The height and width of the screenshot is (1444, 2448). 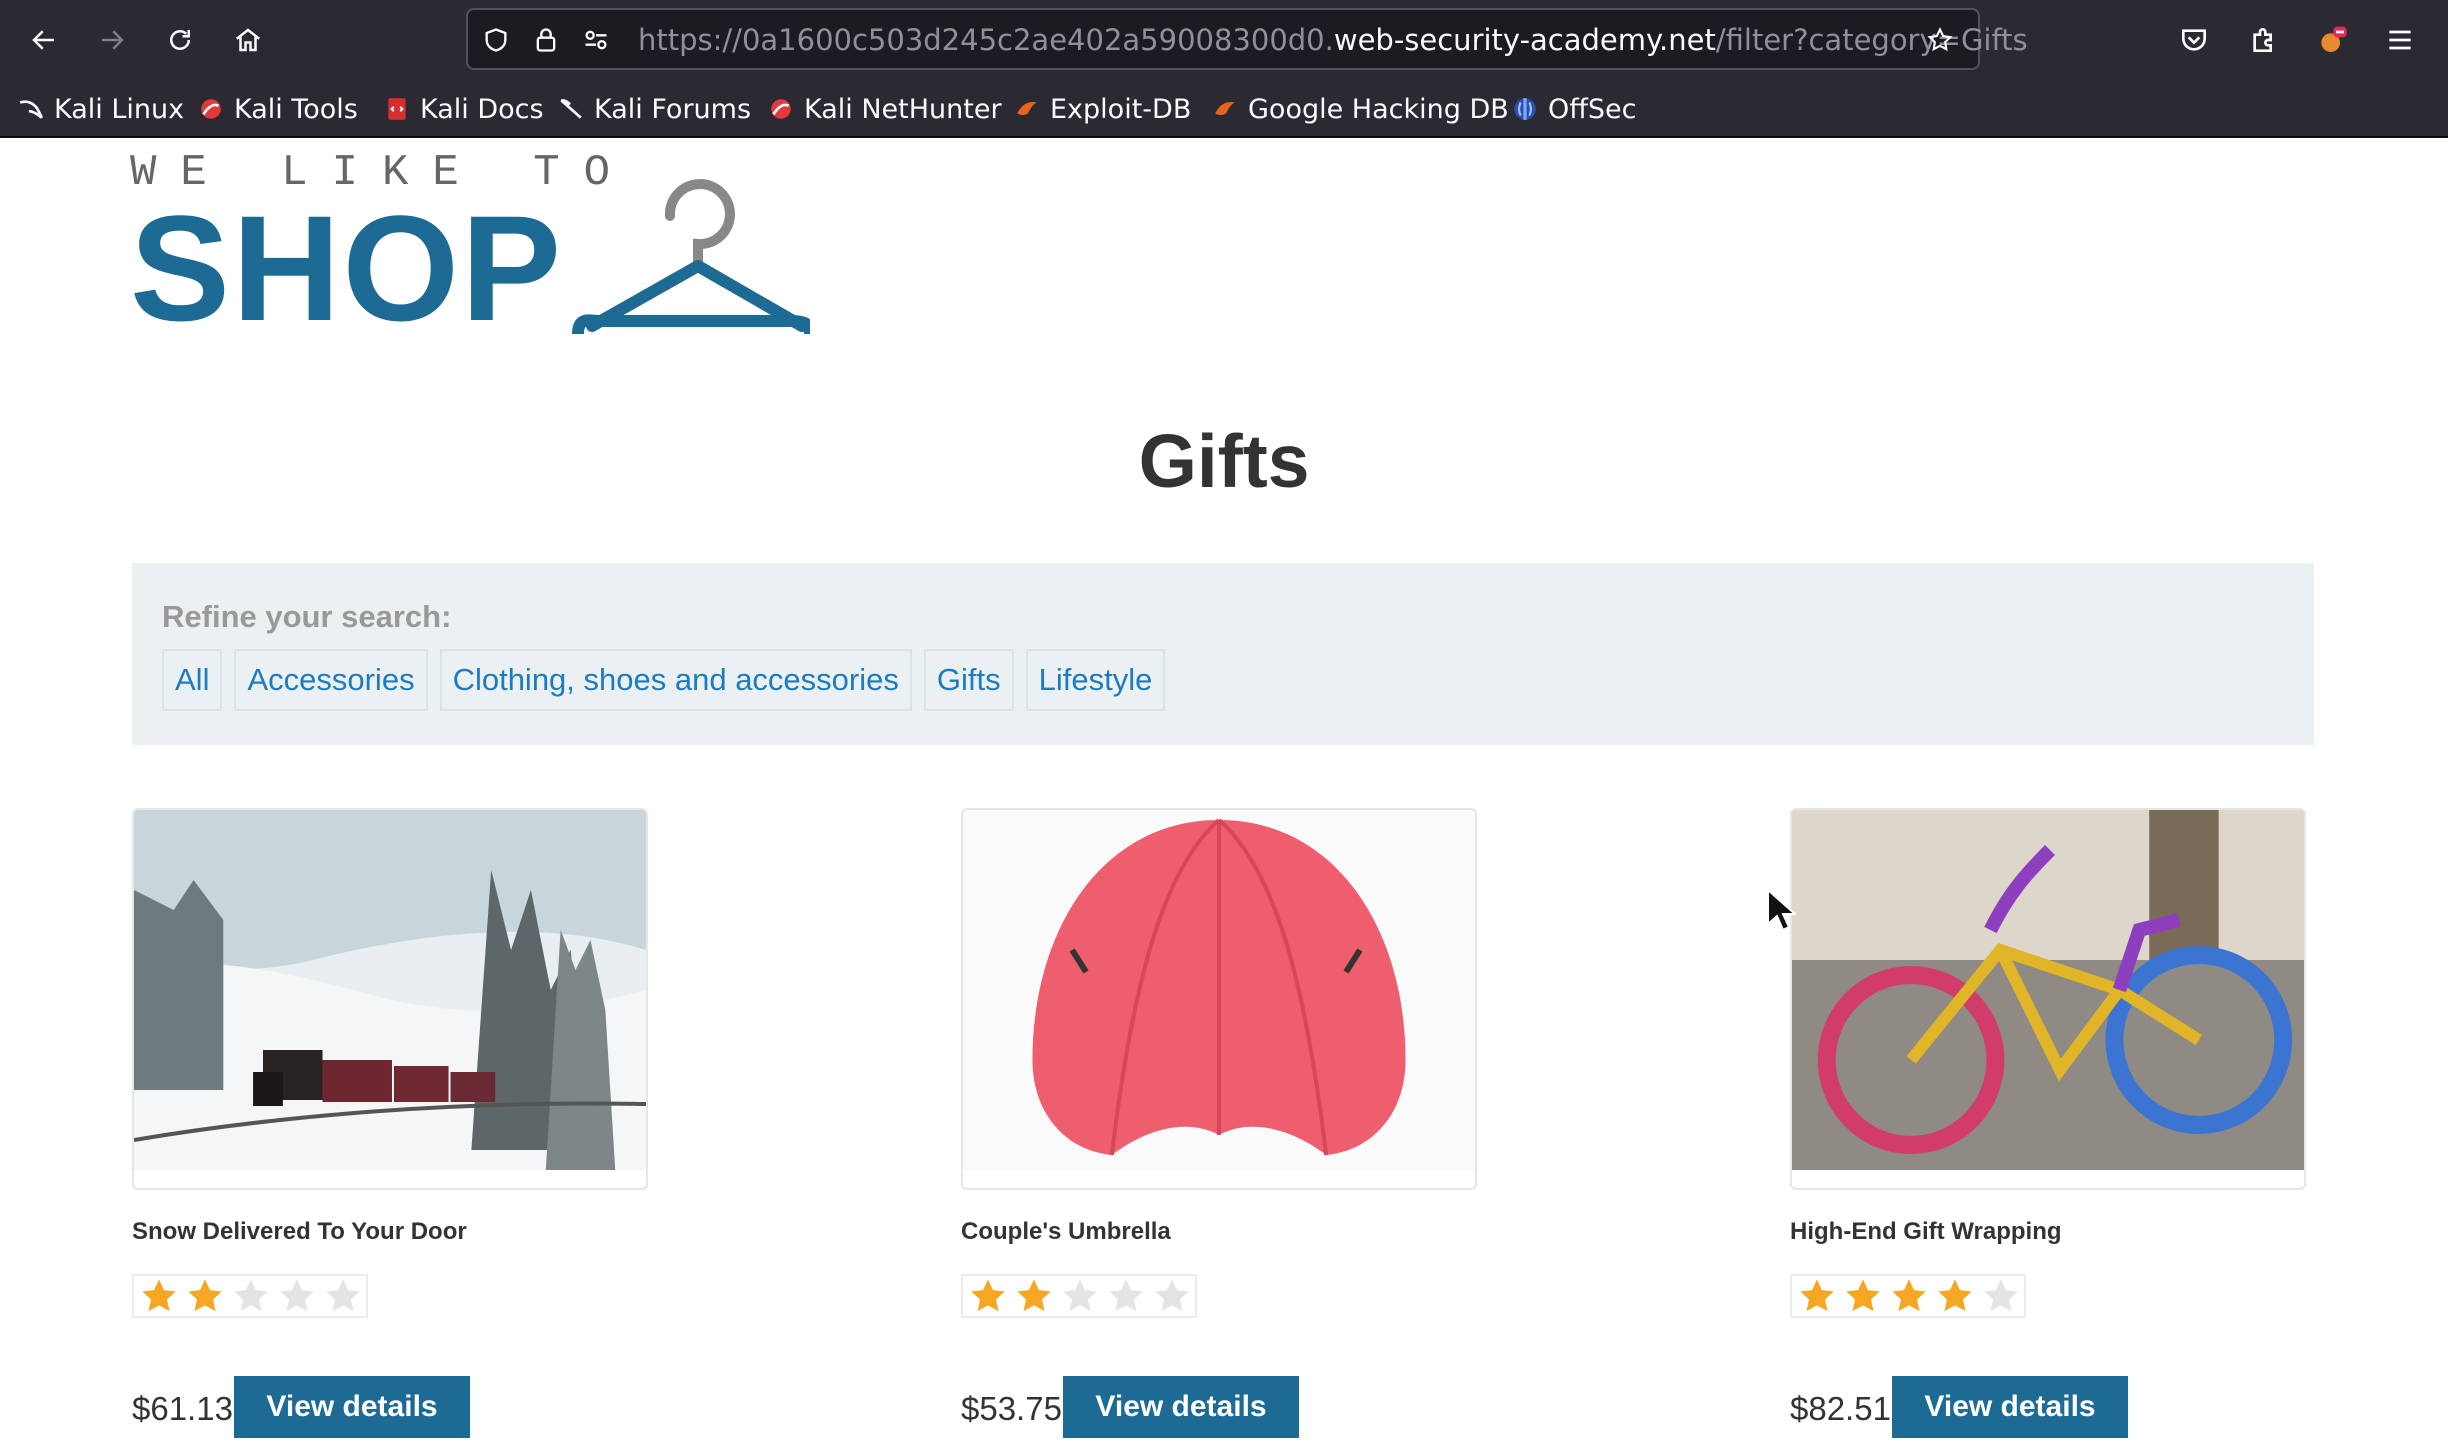 What do you see at coordinates (1525, 109) in the screenshot?
I see `offsec-icon` at bounding box center [1525, 109].